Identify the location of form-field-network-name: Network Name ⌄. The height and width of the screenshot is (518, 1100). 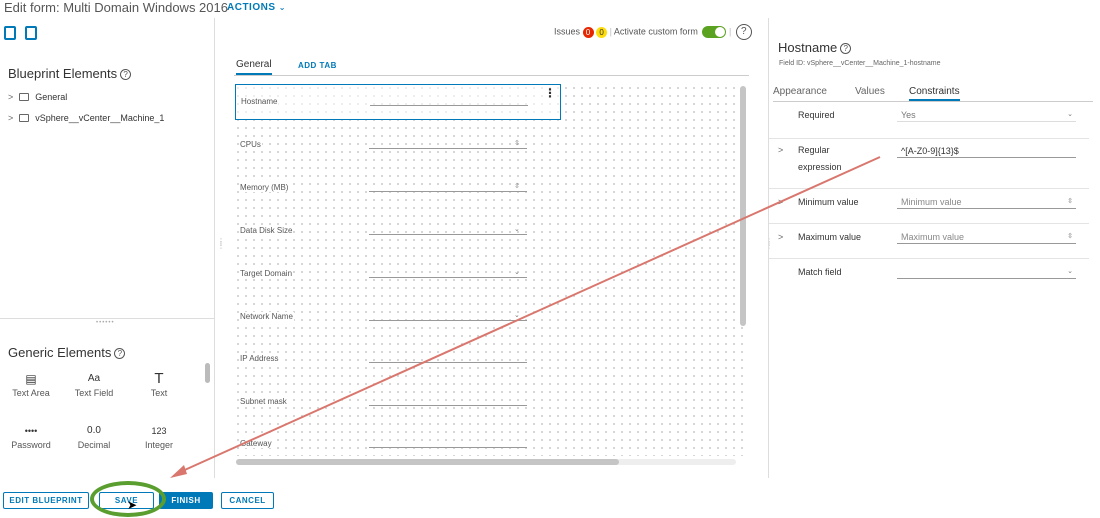
(399, 318).